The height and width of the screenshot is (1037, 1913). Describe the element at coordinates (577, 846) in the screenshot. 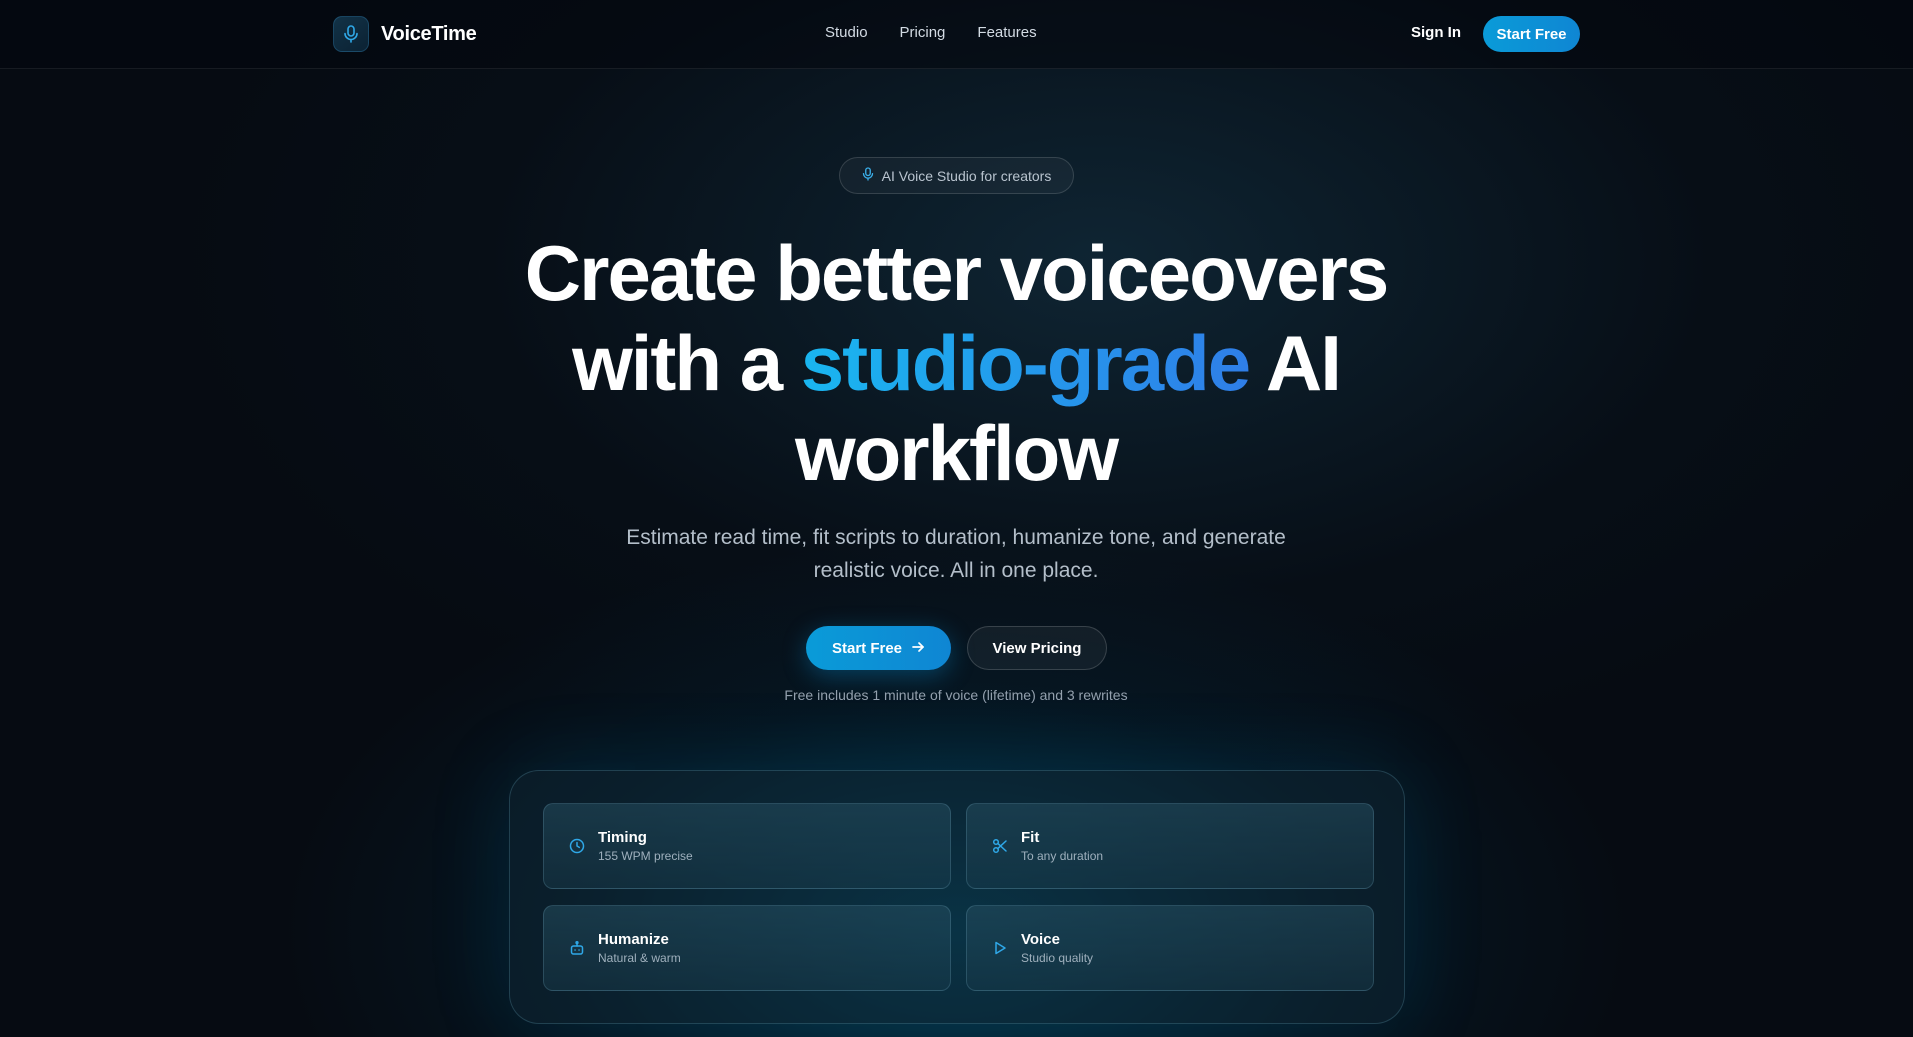

I see `clock-icon` at that location.